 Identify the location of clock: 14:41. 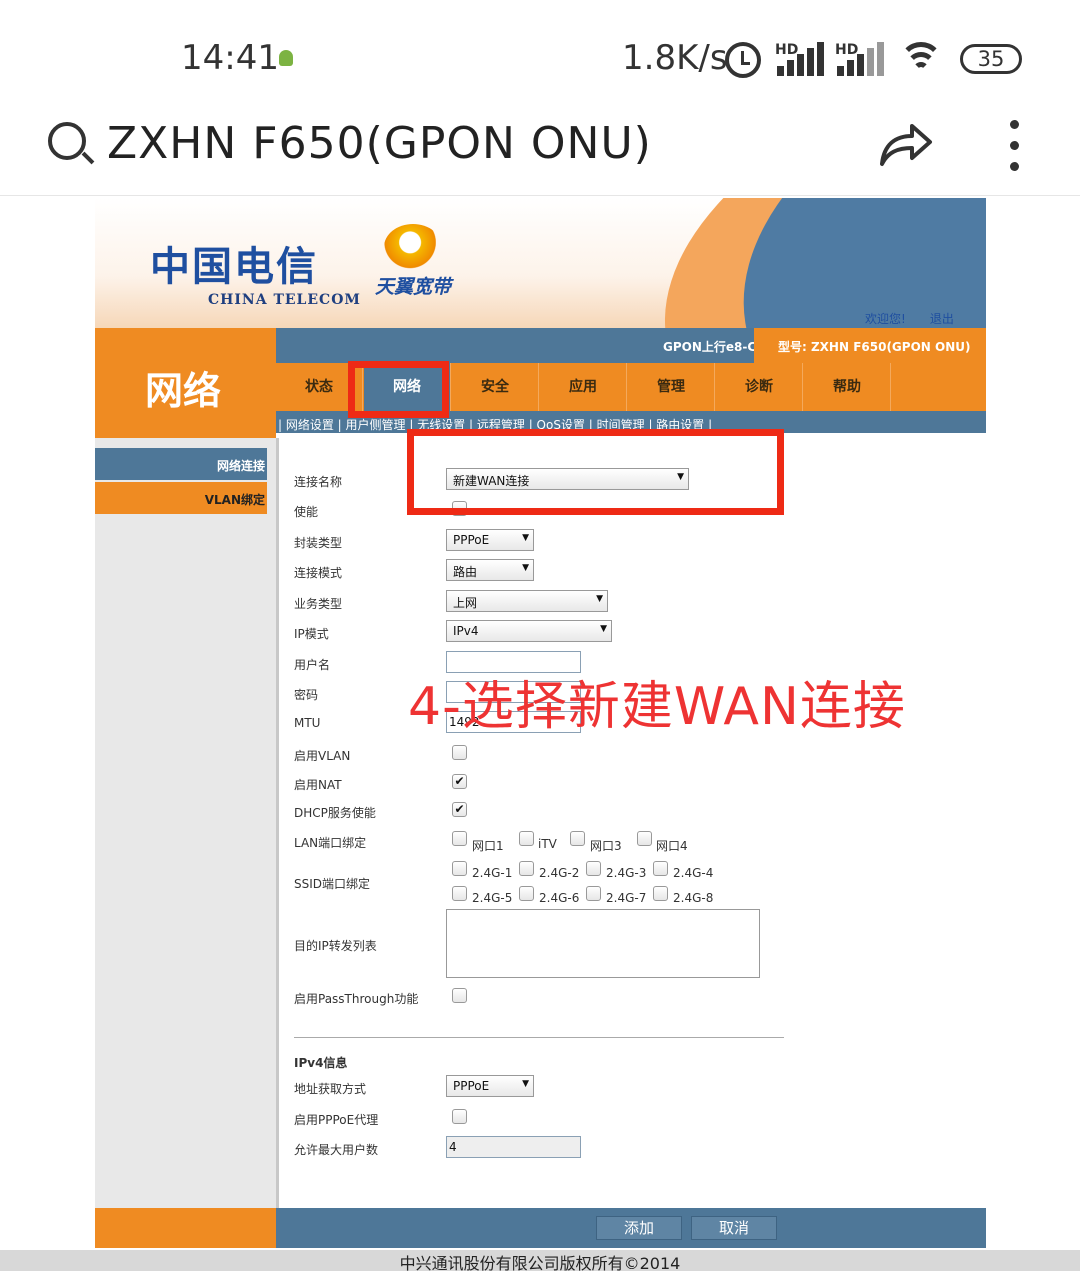
(230, 58).